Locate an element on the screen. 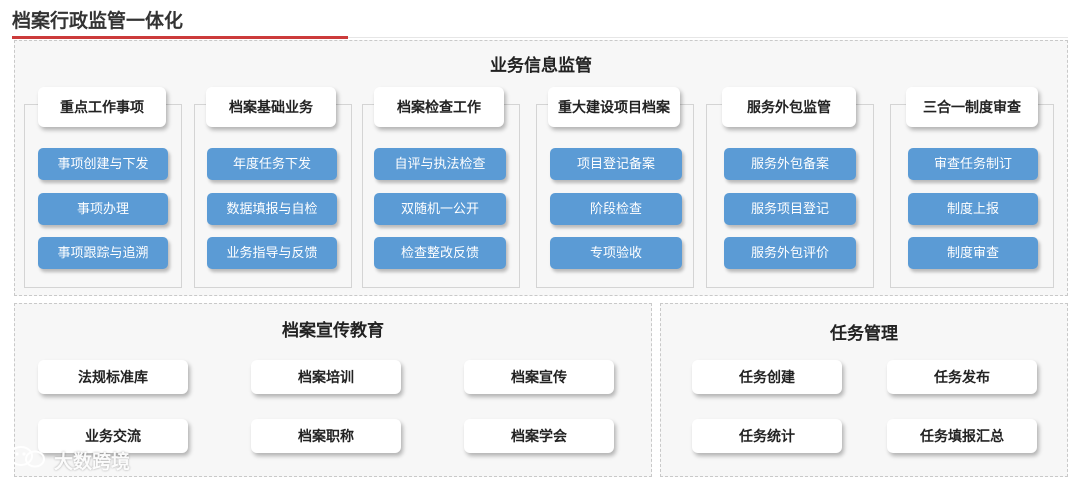 Image resolution: width=1080 pixels, height=480 pixels. task-panel-title: 任务管理 is located at coordinates (864, 333).